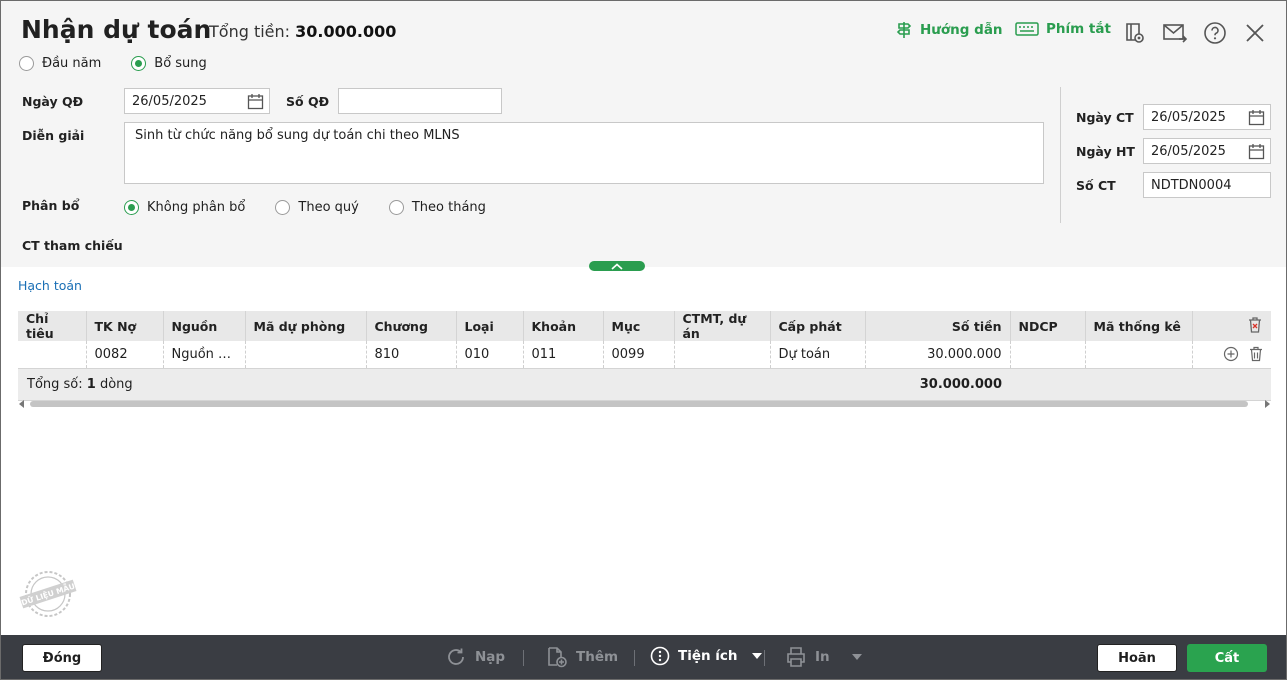 This screenshot has height=680, width=1287. What do you see at coordinates (72, 63) in the screenshot?
I see `radio-label: Đầu năm` at bounding box center [72, 63].